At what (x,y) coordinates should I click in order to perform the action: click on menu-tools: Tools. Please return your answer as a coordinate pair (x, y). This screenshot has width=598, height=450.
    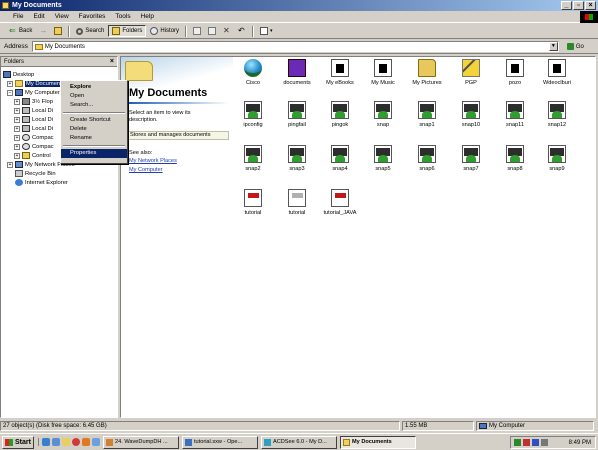
    Looking at the image, I should click on (122, 16).